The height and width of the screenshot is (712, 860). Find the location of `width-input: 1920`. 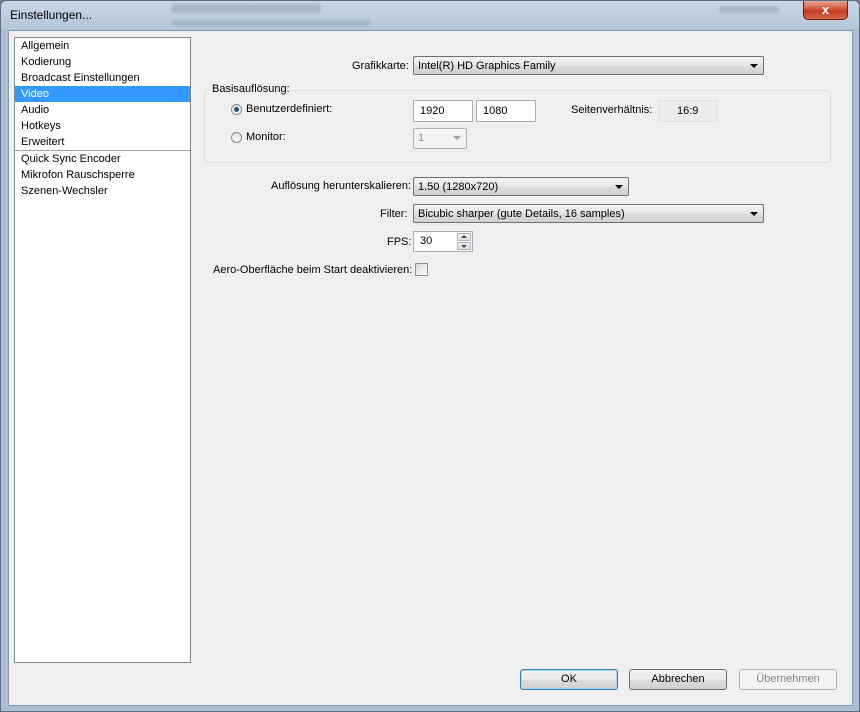

width-input: 1920 is located at coordinates (443, 111).